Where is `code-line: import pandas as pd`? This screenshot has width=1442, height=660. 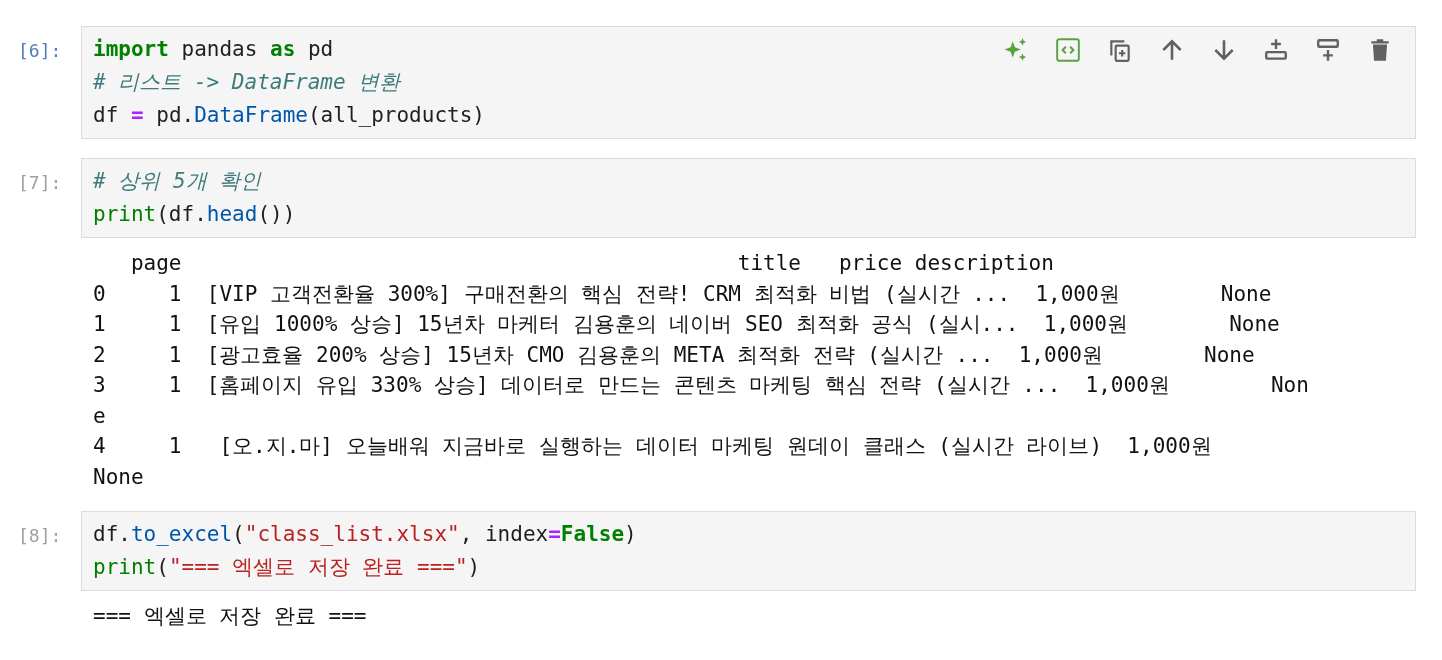
code-line: import pandas as pd is located at coordinates (213, 49).